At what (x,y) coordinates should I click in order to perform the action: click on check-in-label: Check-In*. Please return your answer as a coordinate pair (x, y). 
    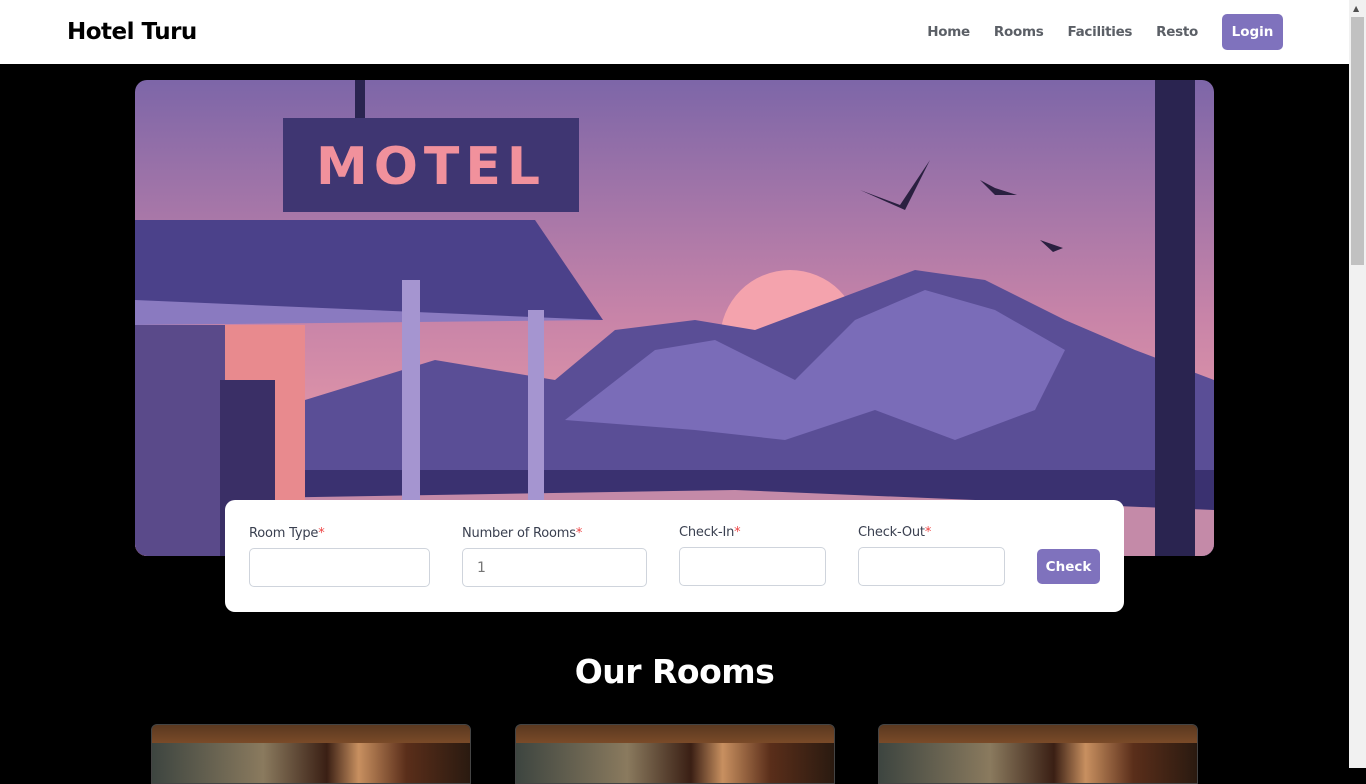
    Looking at the image, I should click on (710, 532).